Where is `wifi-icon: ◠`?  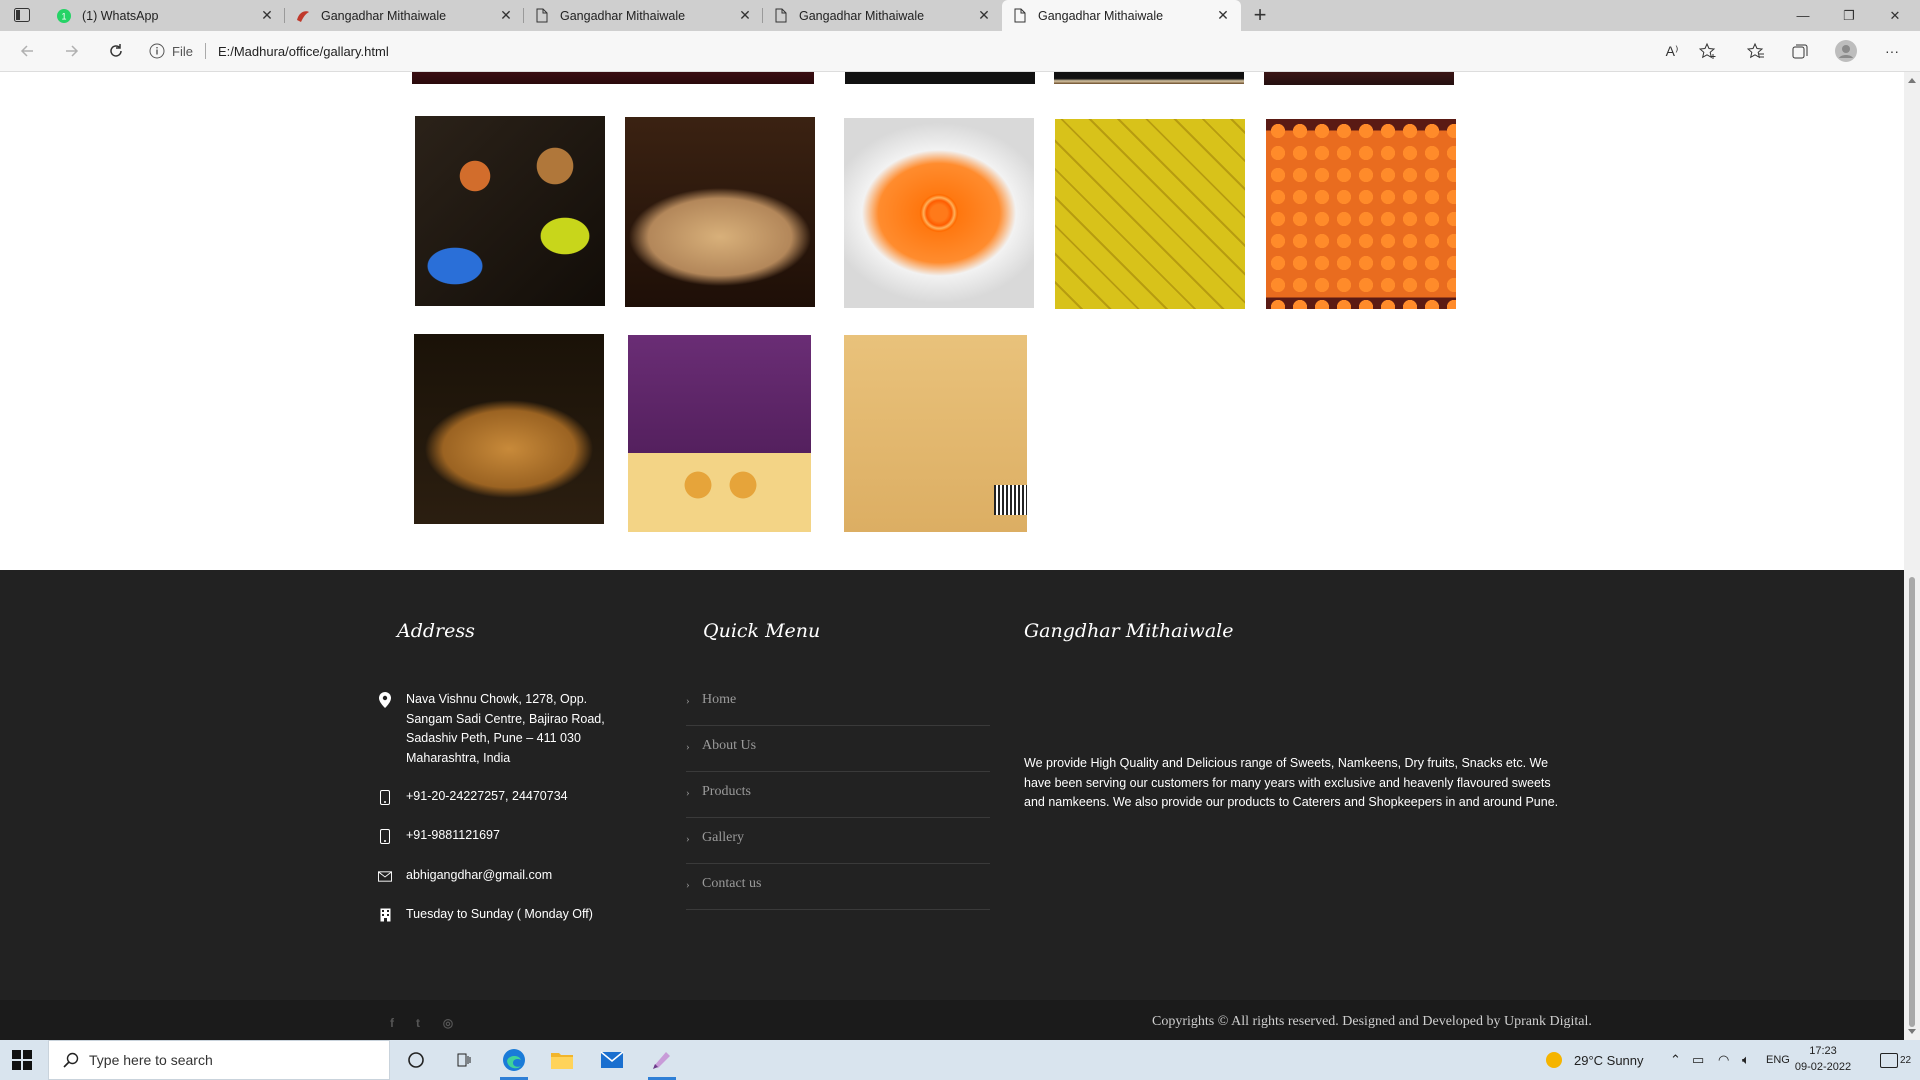 wifi-icon: ◠ is located at coordinates (1723, 1060).